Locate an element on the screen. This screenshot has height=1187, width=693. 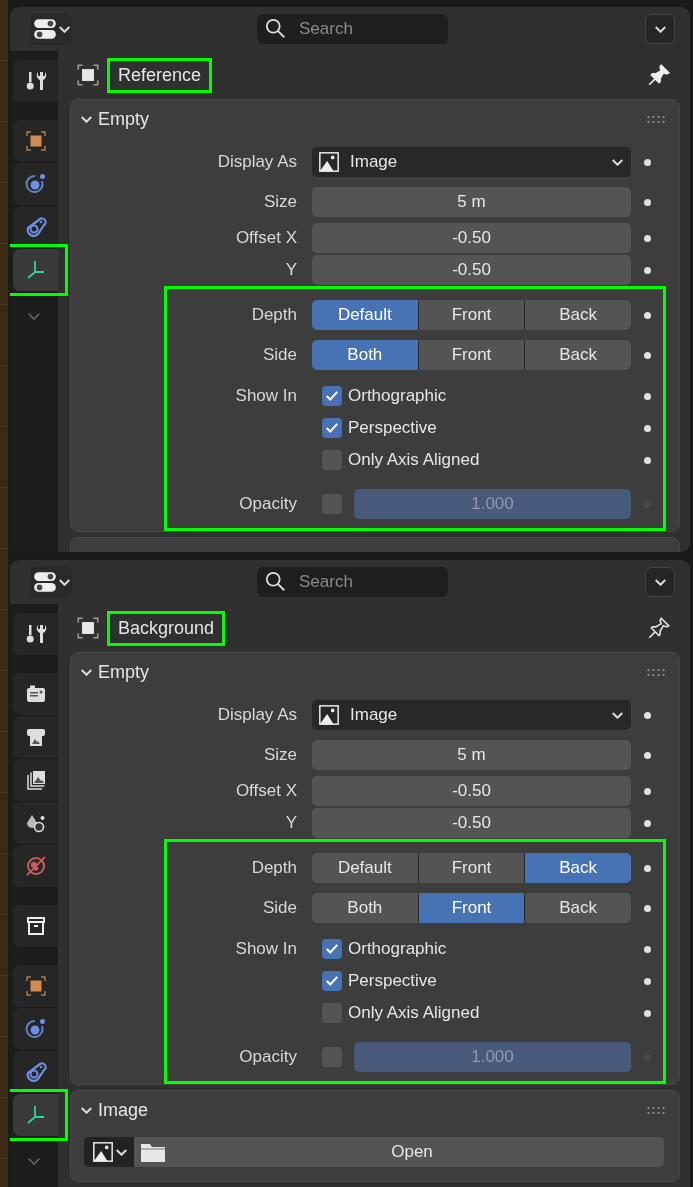
section-title: Image is located at coordinates (123, 1110).